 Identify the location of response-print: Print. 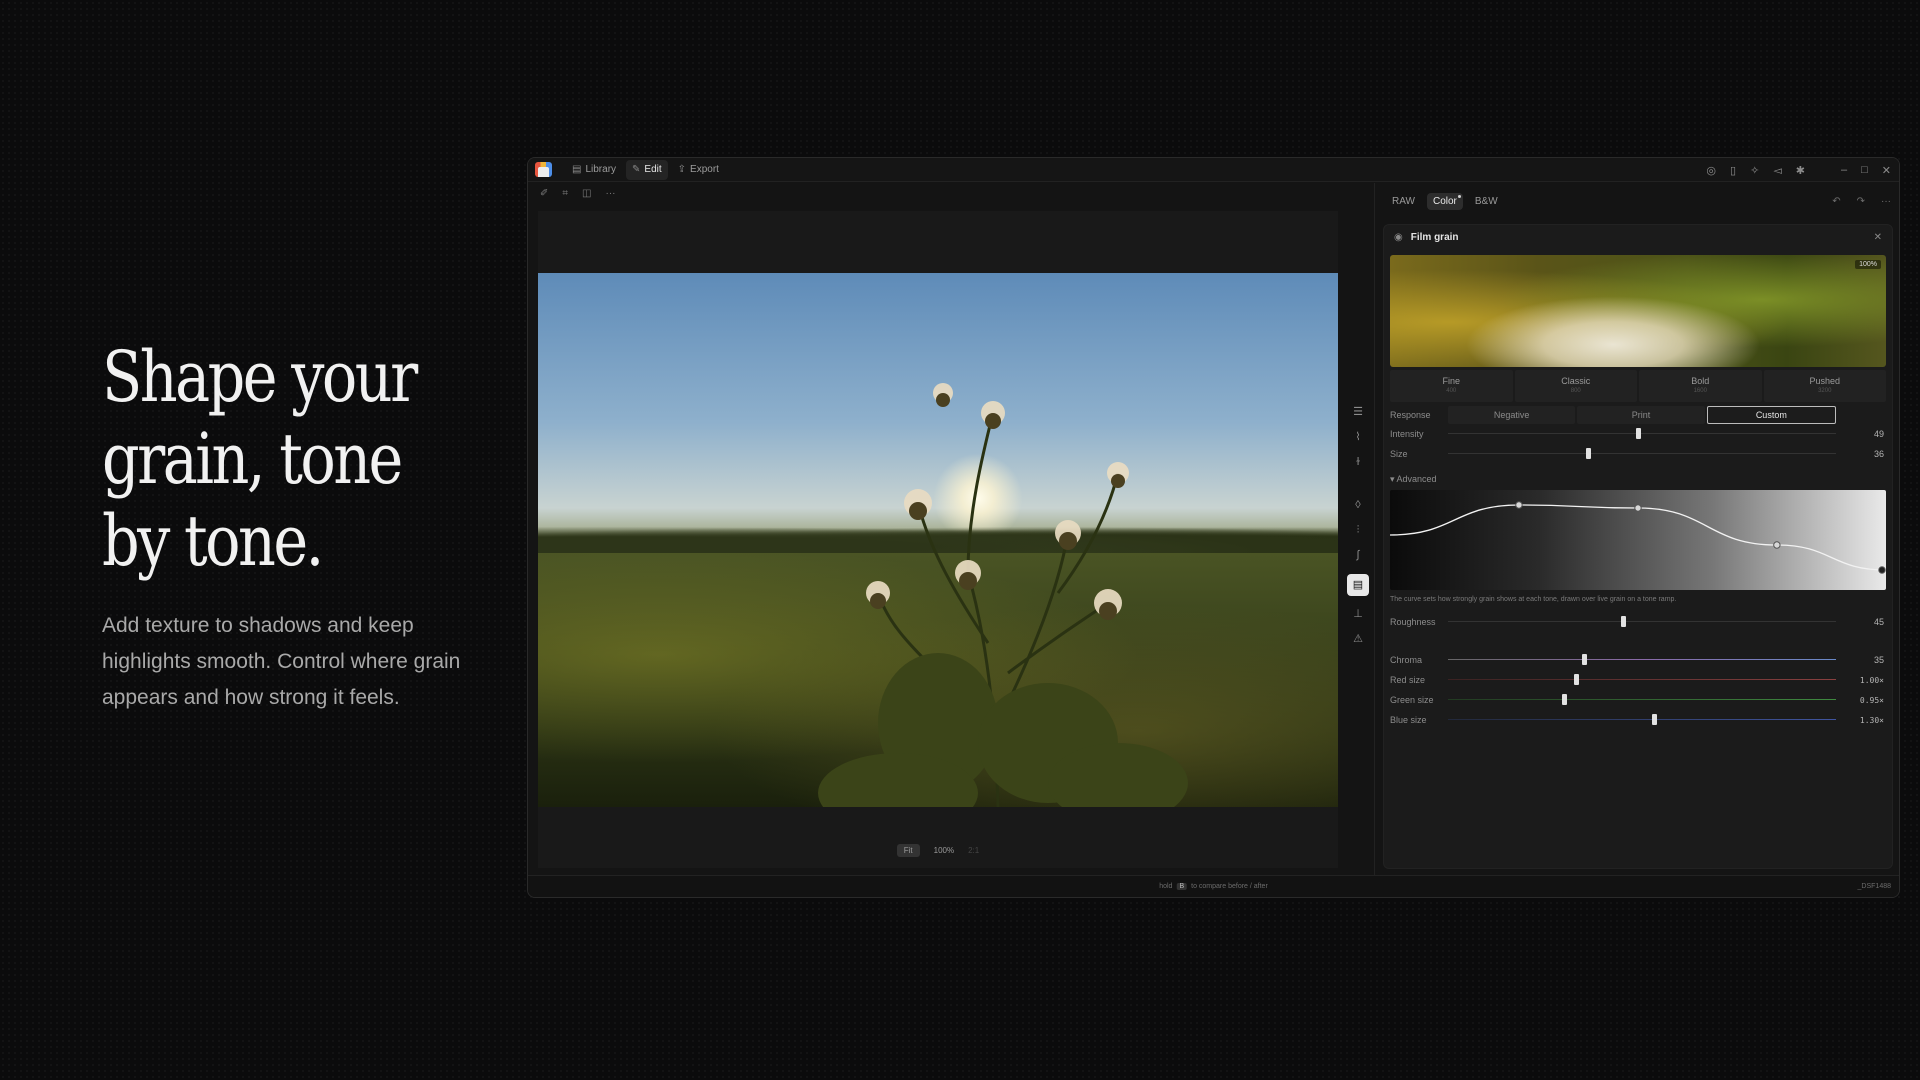
(1641, 415).